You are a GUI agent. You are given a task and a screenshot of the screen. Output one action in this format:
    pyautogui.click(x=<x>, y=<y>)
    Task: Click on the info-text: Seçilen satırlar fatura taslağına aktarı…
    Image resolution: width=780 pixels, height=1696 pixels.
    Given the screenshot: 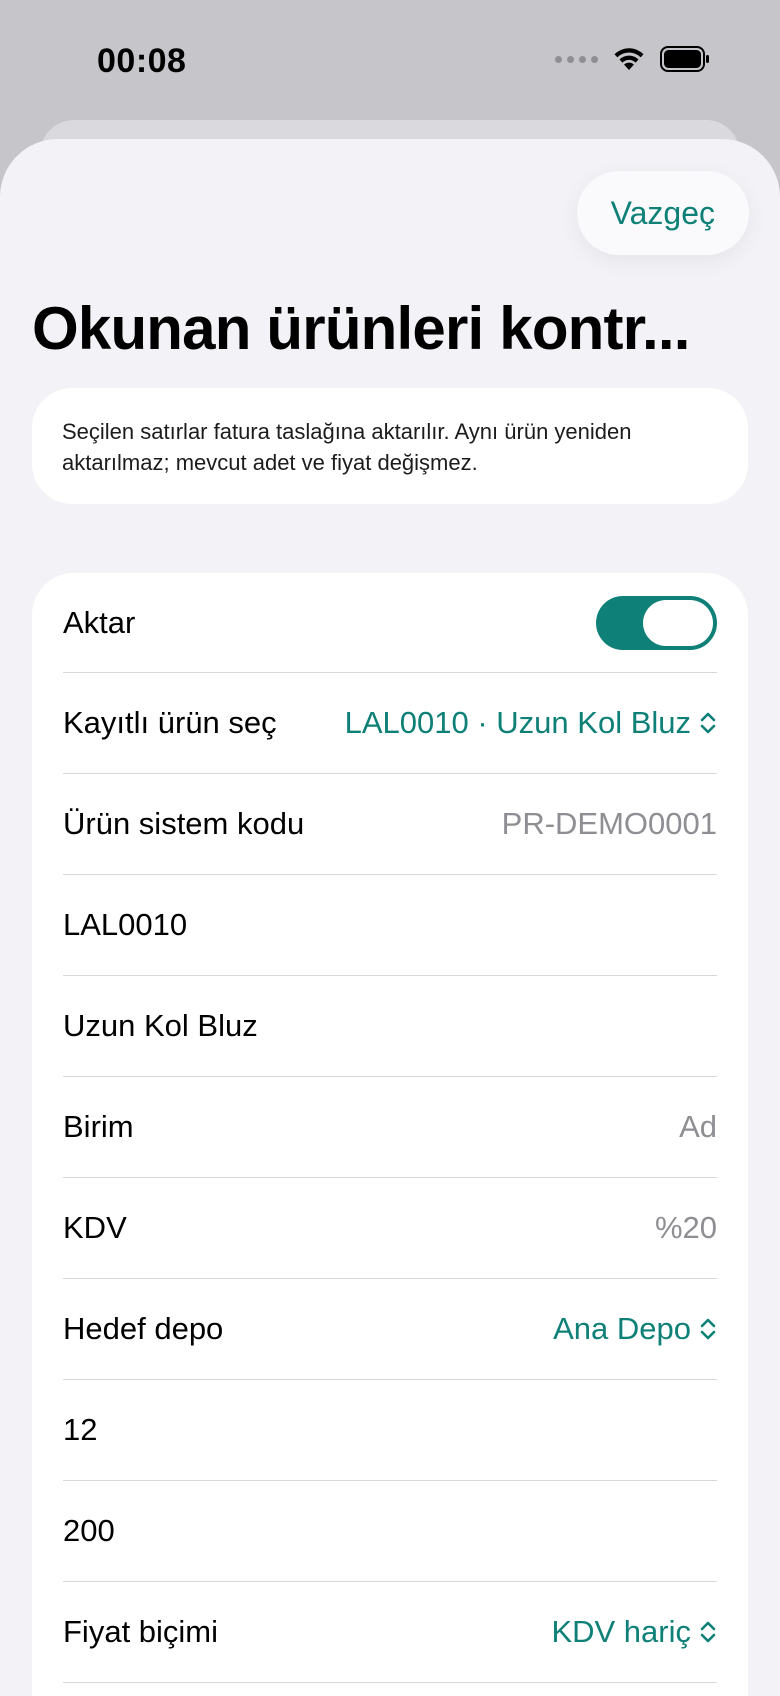 What is the action you would take?
    pyautogui.click(x=347, y=447)
    